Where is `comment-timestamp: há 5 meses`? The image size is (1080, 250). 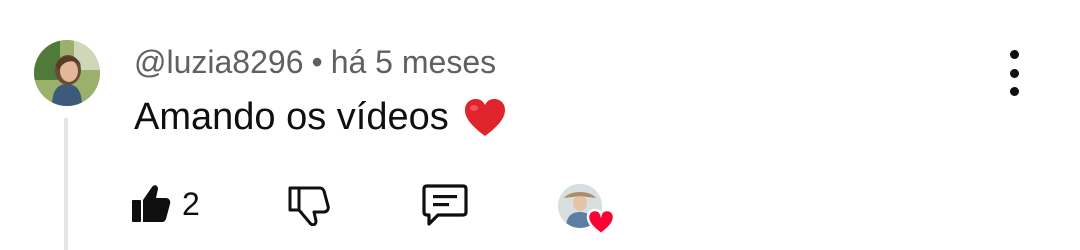 comment-timestamp: há 5 meses is located at coordinates (413, 62).